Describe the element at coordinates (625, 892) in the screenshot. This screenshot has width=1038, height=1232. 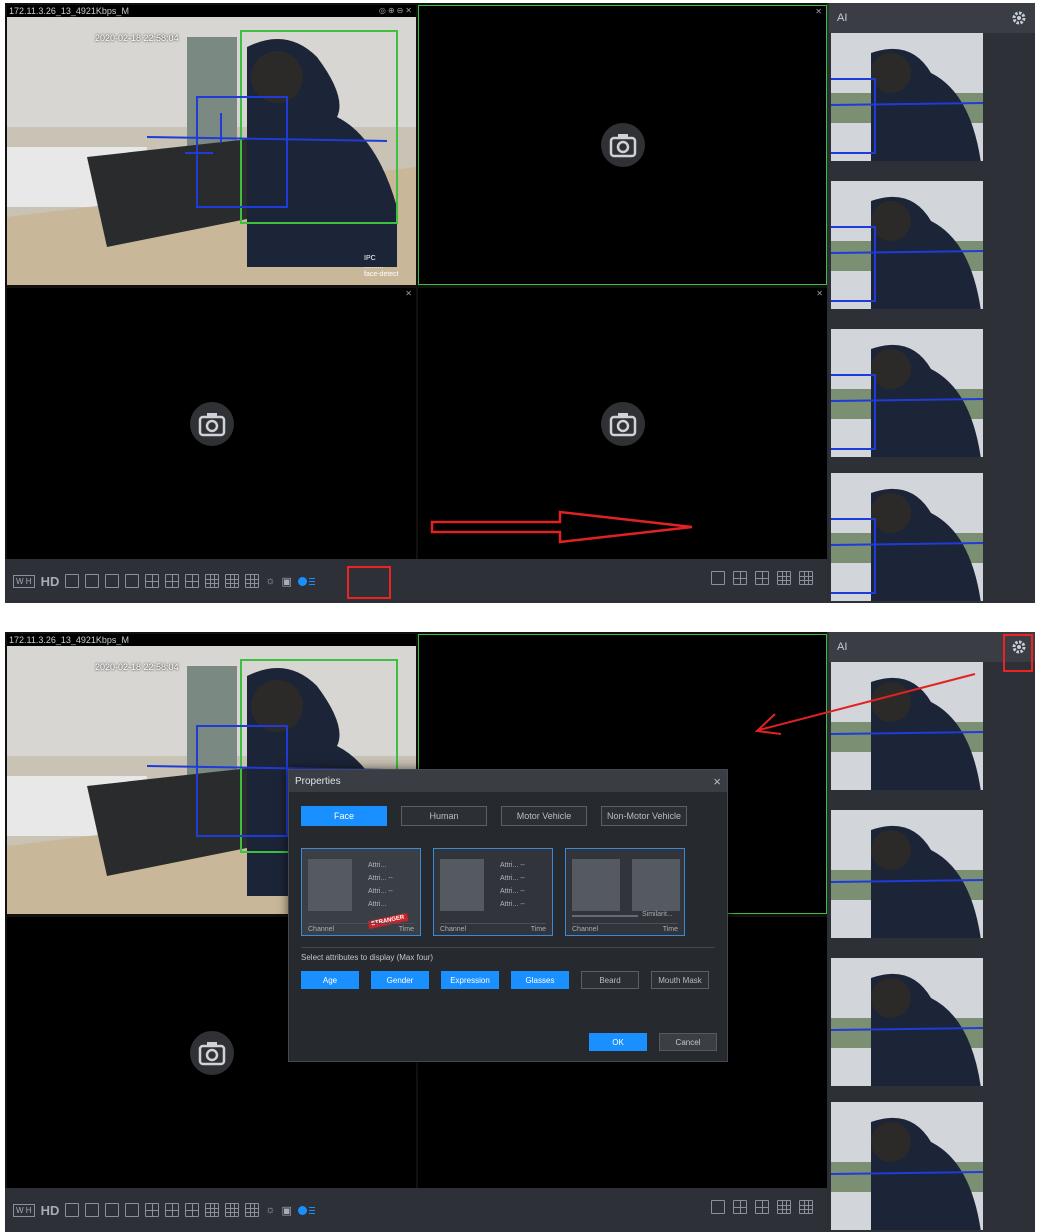
I see `preview-layout-3: Similarit... Channel Time` at that location.